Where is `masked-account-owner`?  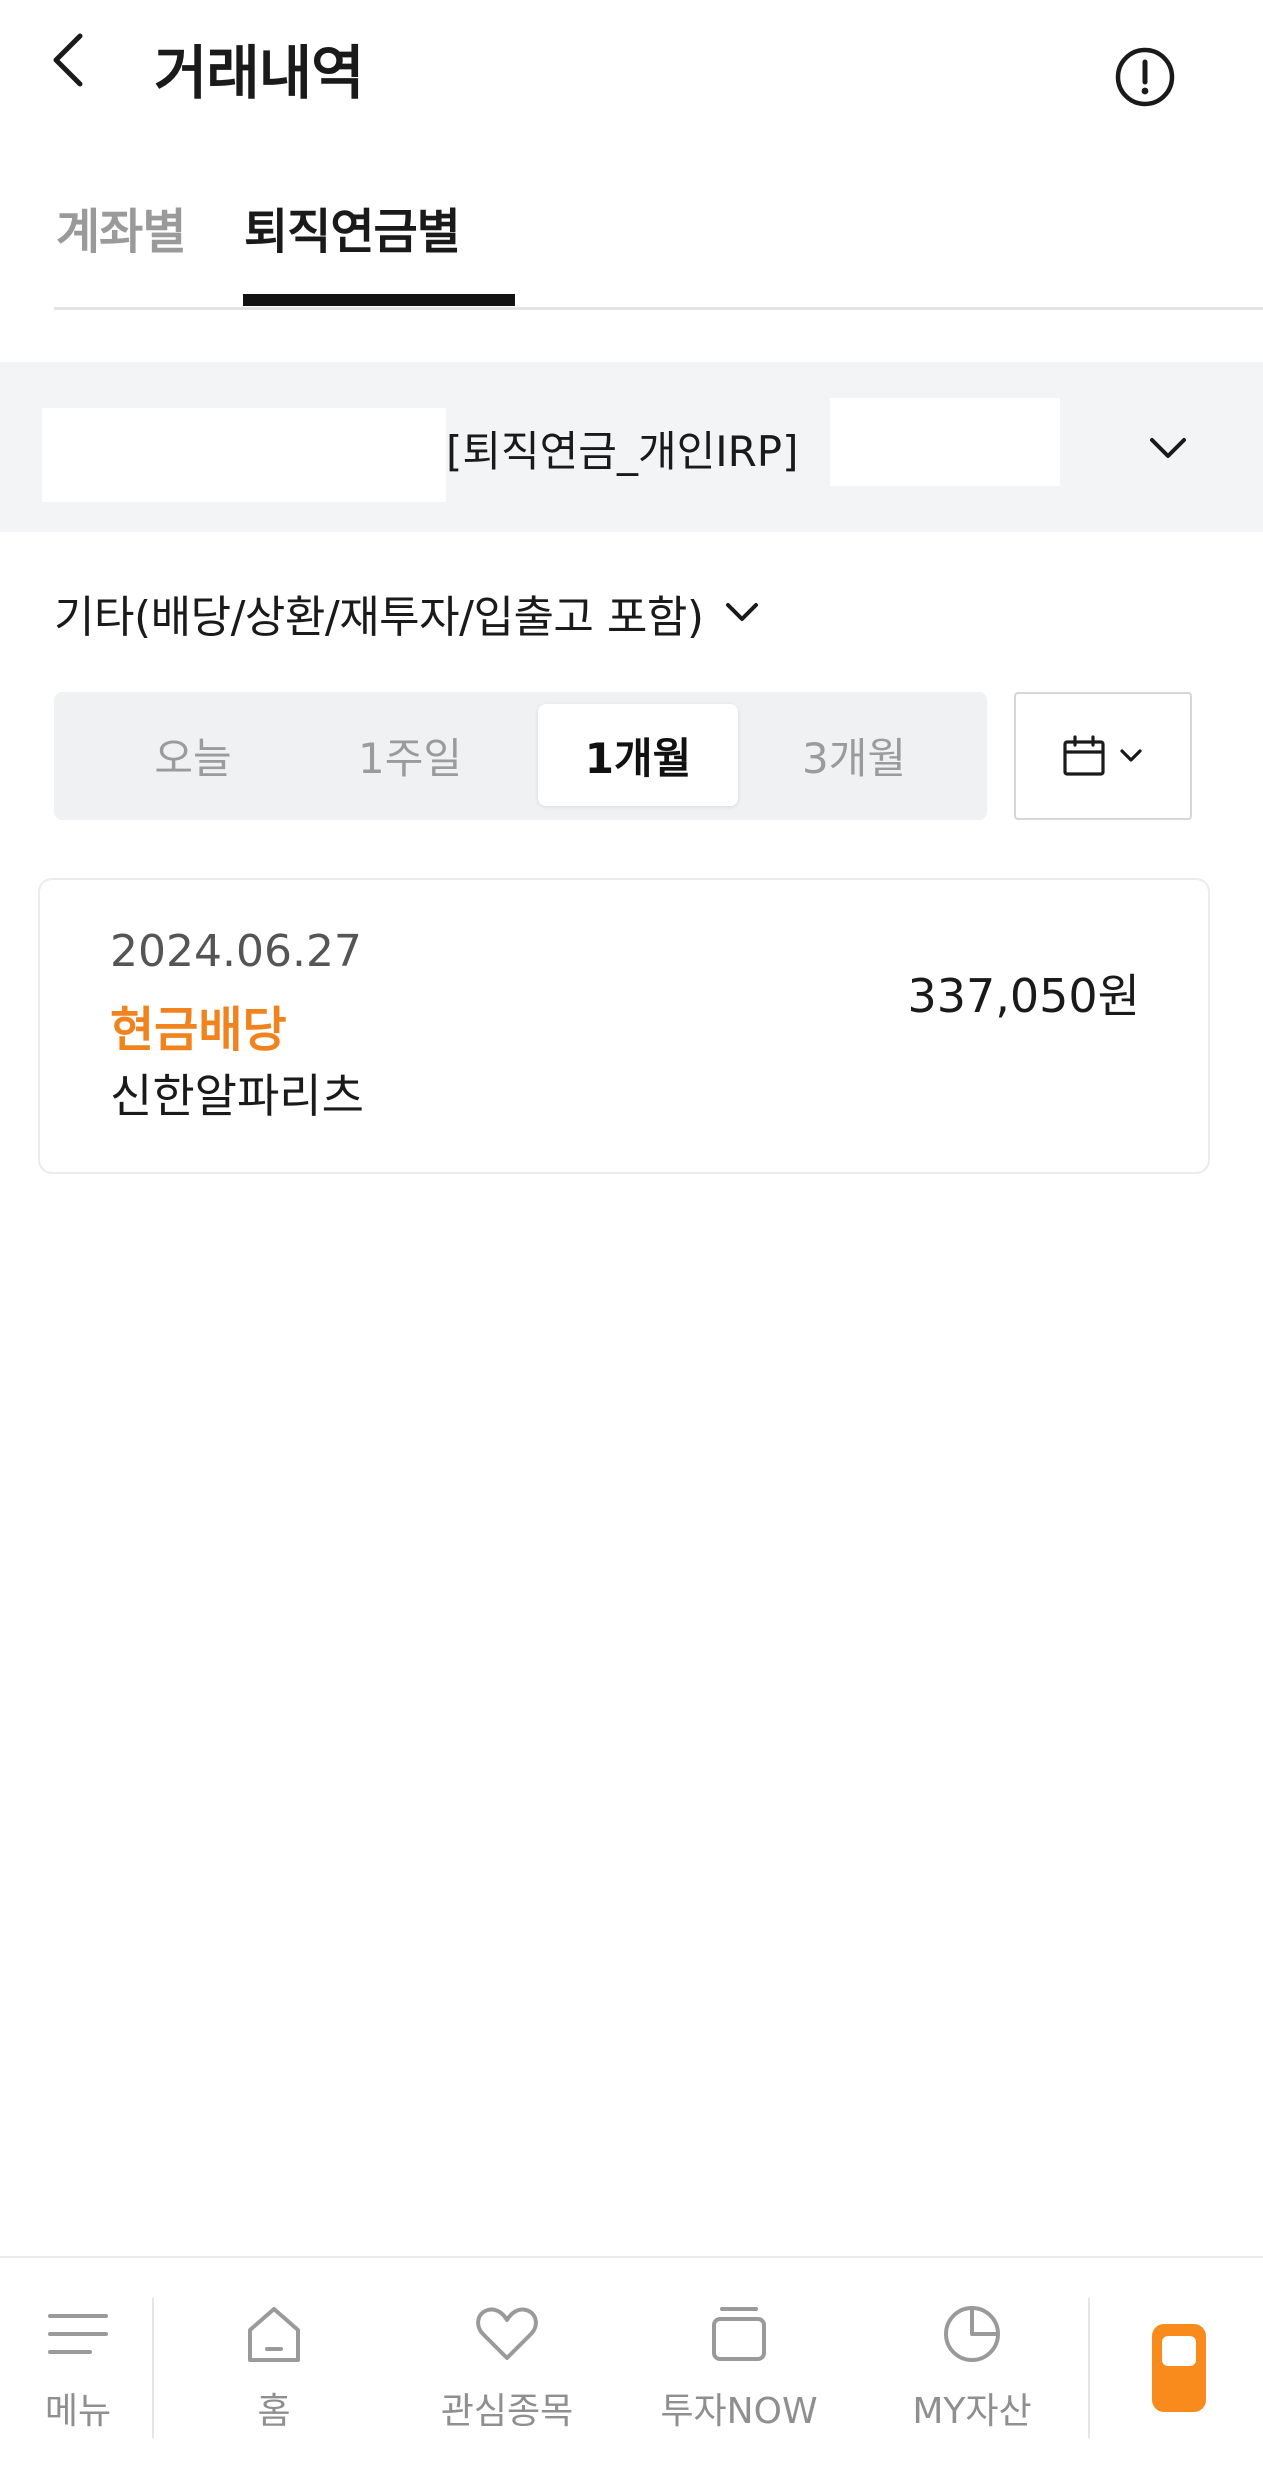
masked-account-owner is located at coordinates (945, 442).